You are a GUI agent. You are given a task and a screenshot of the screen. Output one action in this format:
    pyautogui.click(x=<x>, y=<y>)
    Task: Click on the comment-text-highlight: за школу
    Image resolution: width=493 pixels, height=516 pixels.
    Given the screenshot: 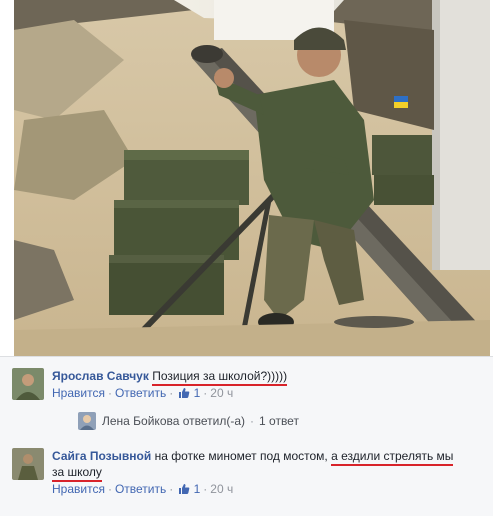 What is the action you would take?
    pyautogui.click(x=77, y=473)
    